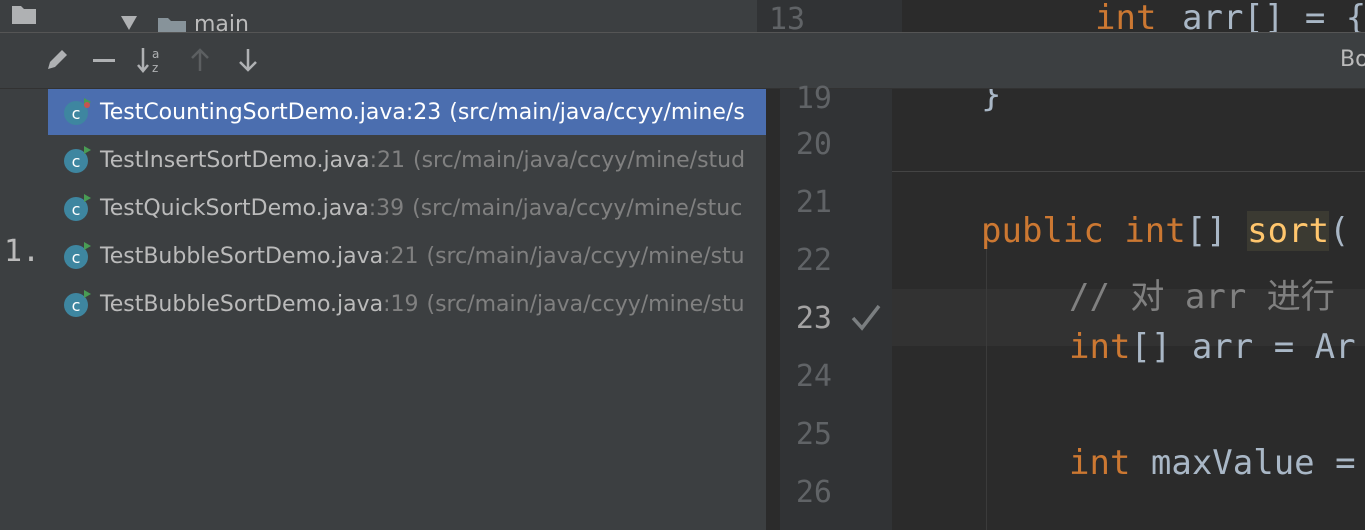 This screenshot has height=530, width=1365. Describe the element at coordinates (401, 304) in the screenshot. I see `breakpoint-line: :19` at that location.